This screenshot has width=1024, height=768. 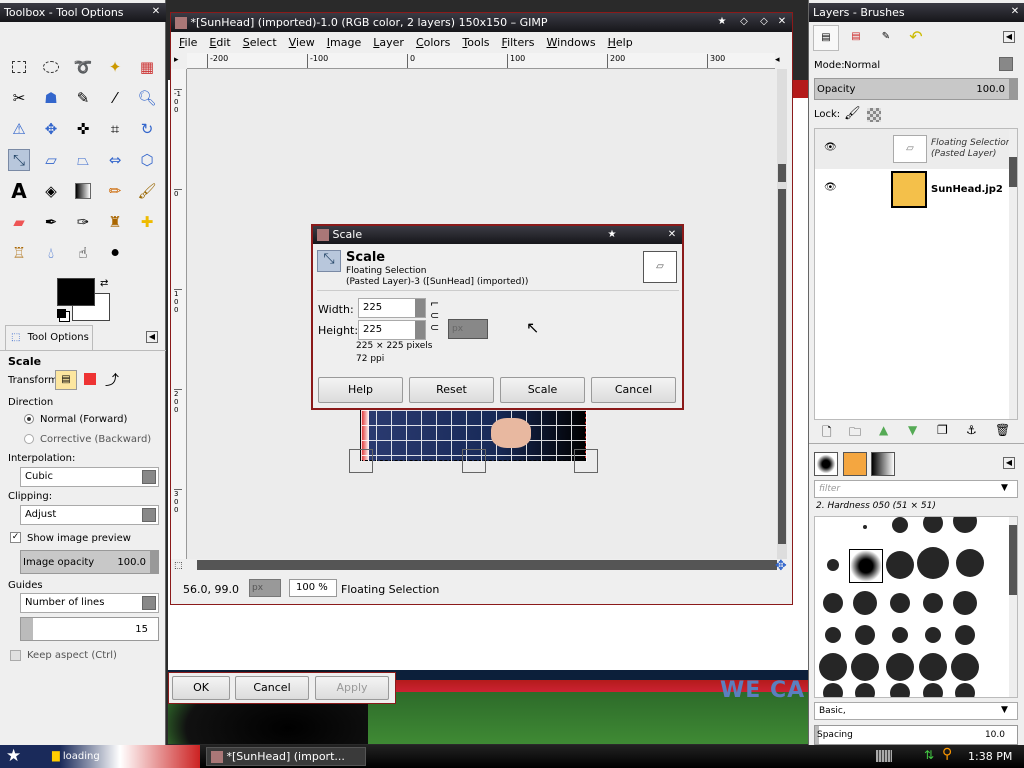 I want to click on new-group-icon: 🗀︎, so click(x=855, y=433).